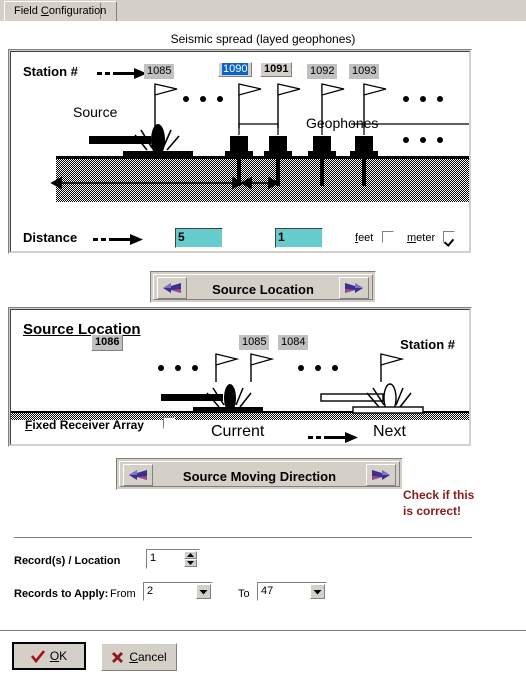 Image resolution: width=526 pixels, height=698 pixels. I want to click on distance-arrow-icon, so click(118, 239).